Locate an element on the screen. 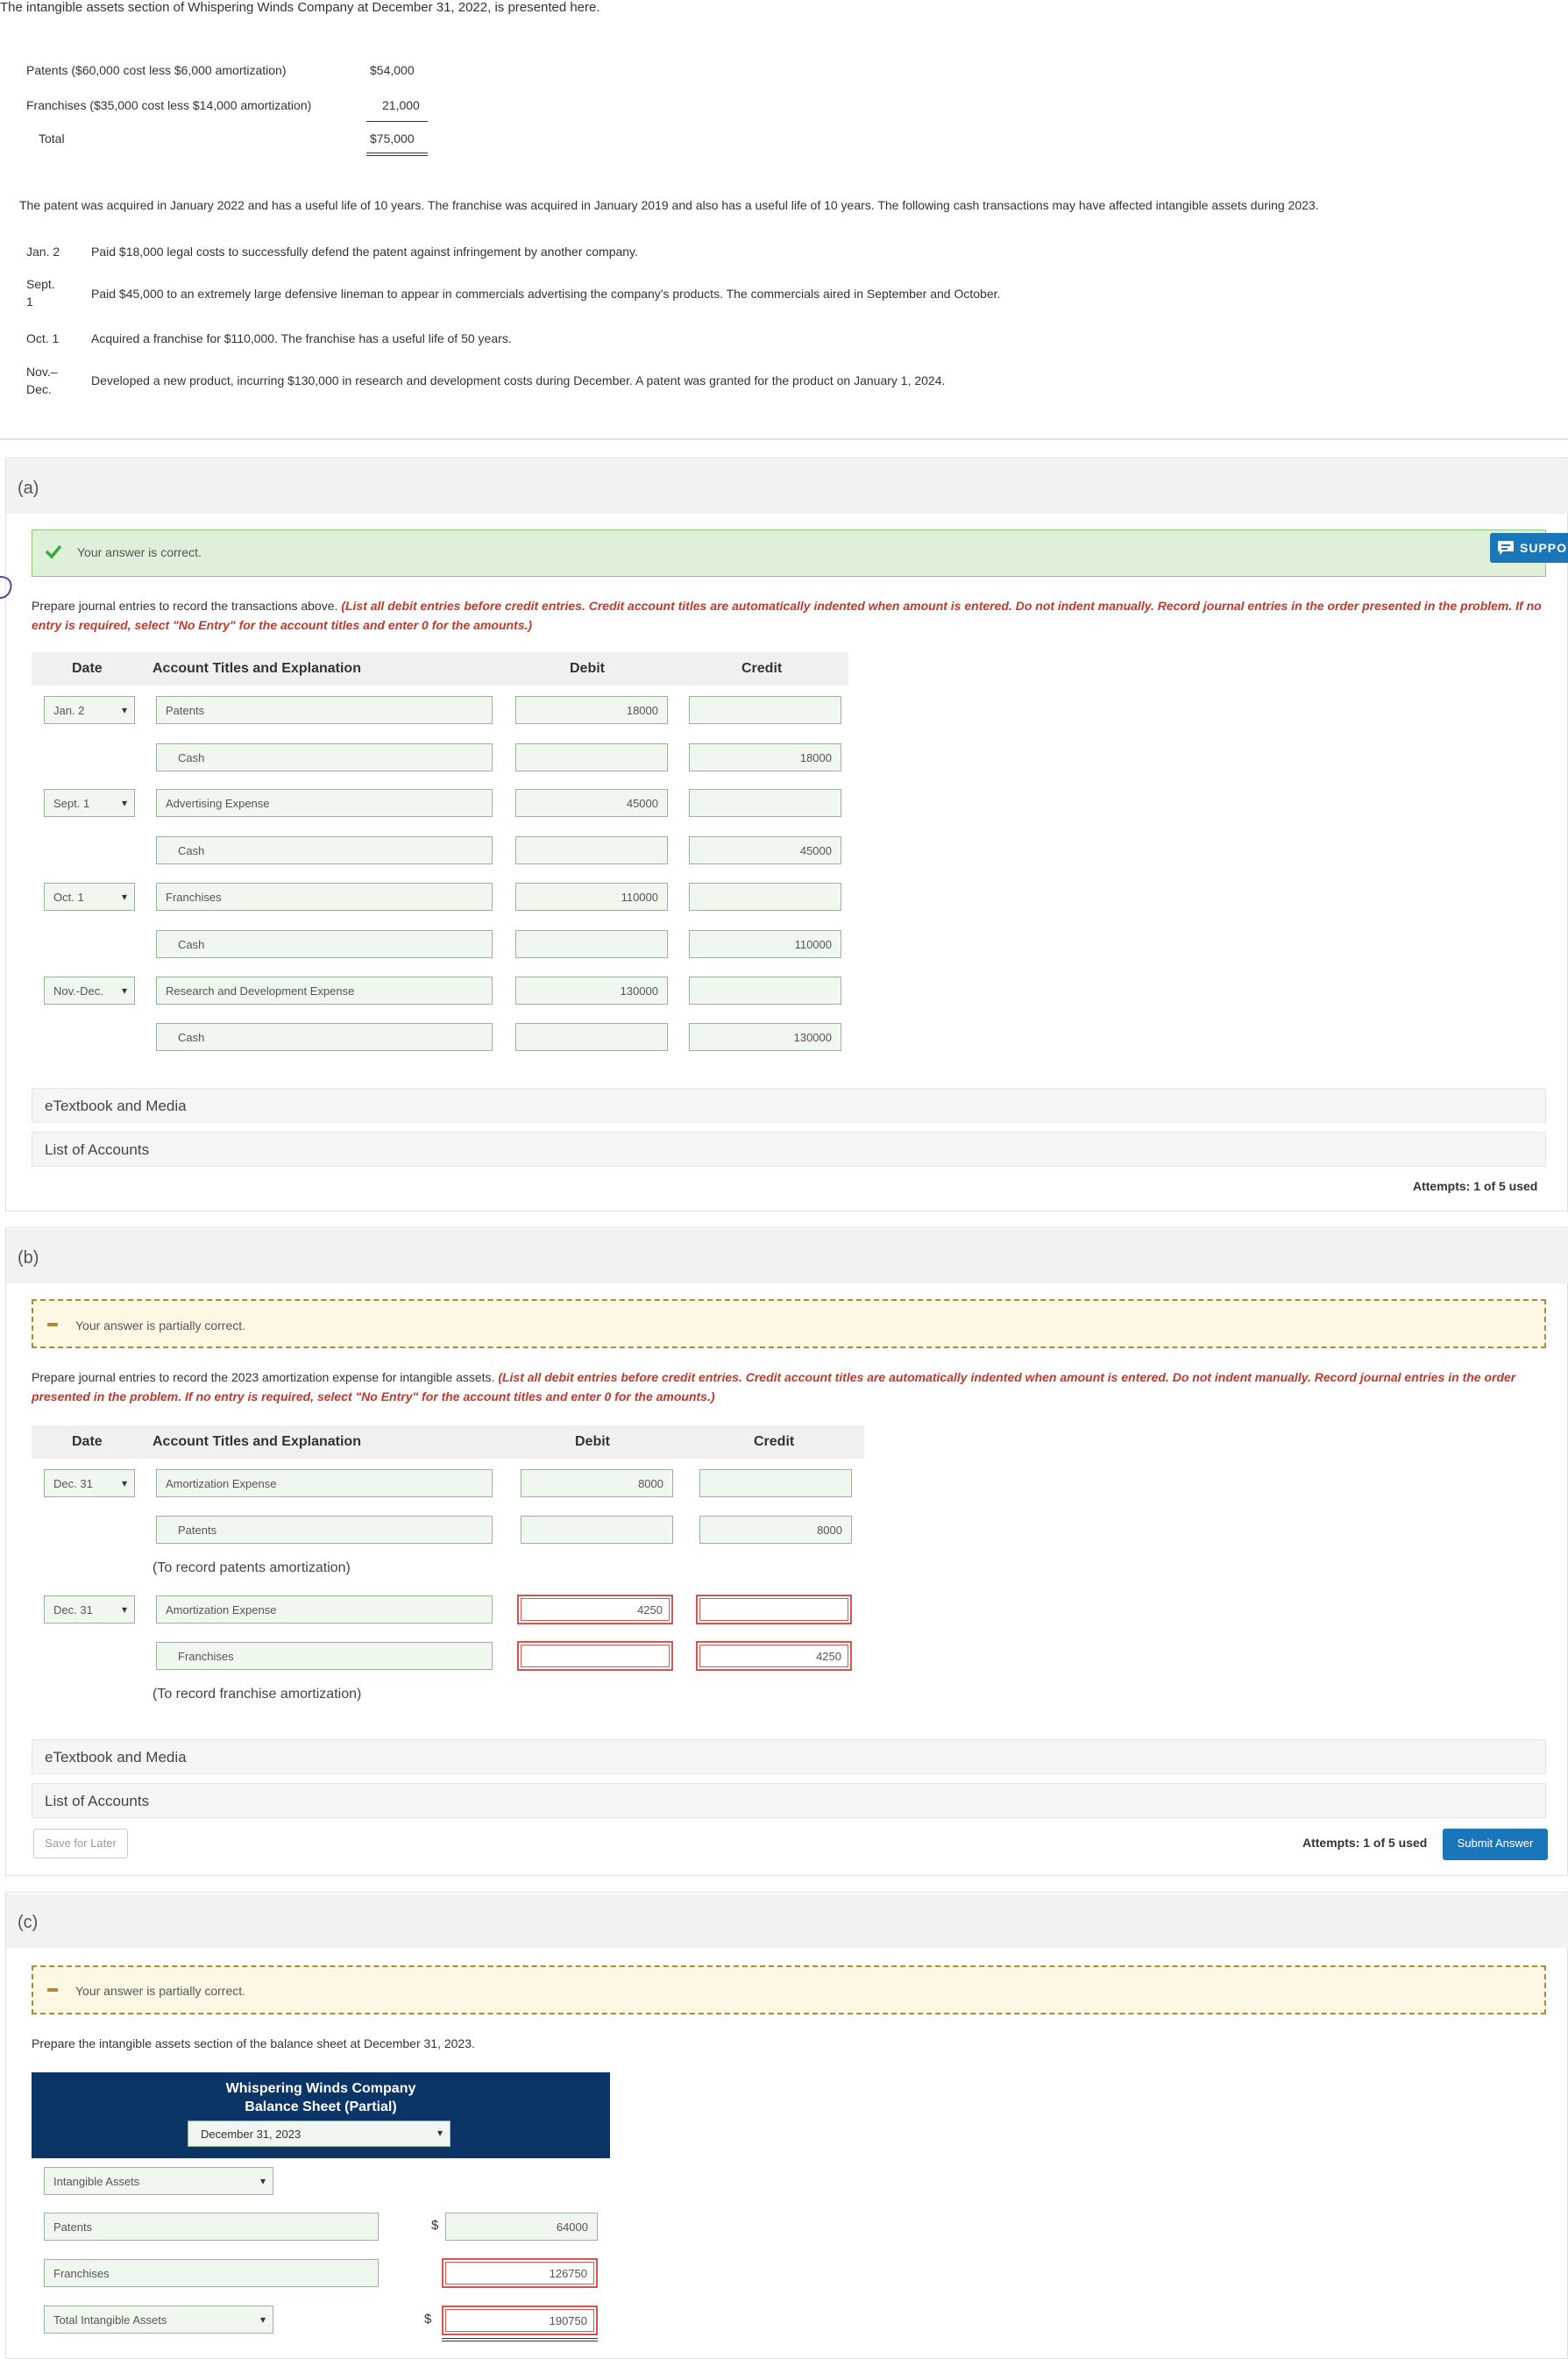 The image size is (1568, 2359). date-select: Sept. 1 ▾ is located at coordinates (89, 803).